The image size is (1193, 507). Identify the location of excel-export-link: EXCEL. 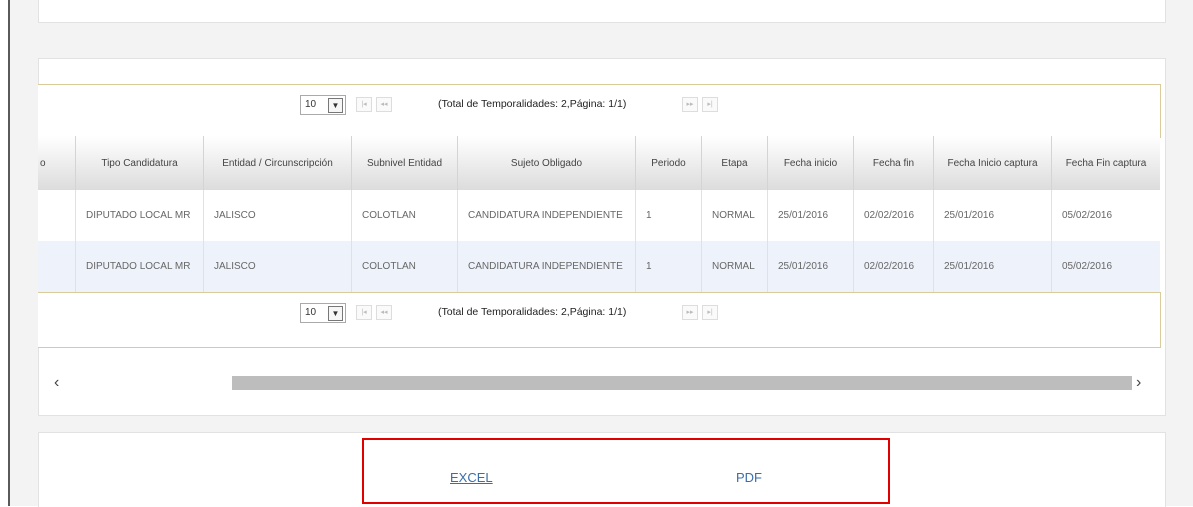
(471, 477).